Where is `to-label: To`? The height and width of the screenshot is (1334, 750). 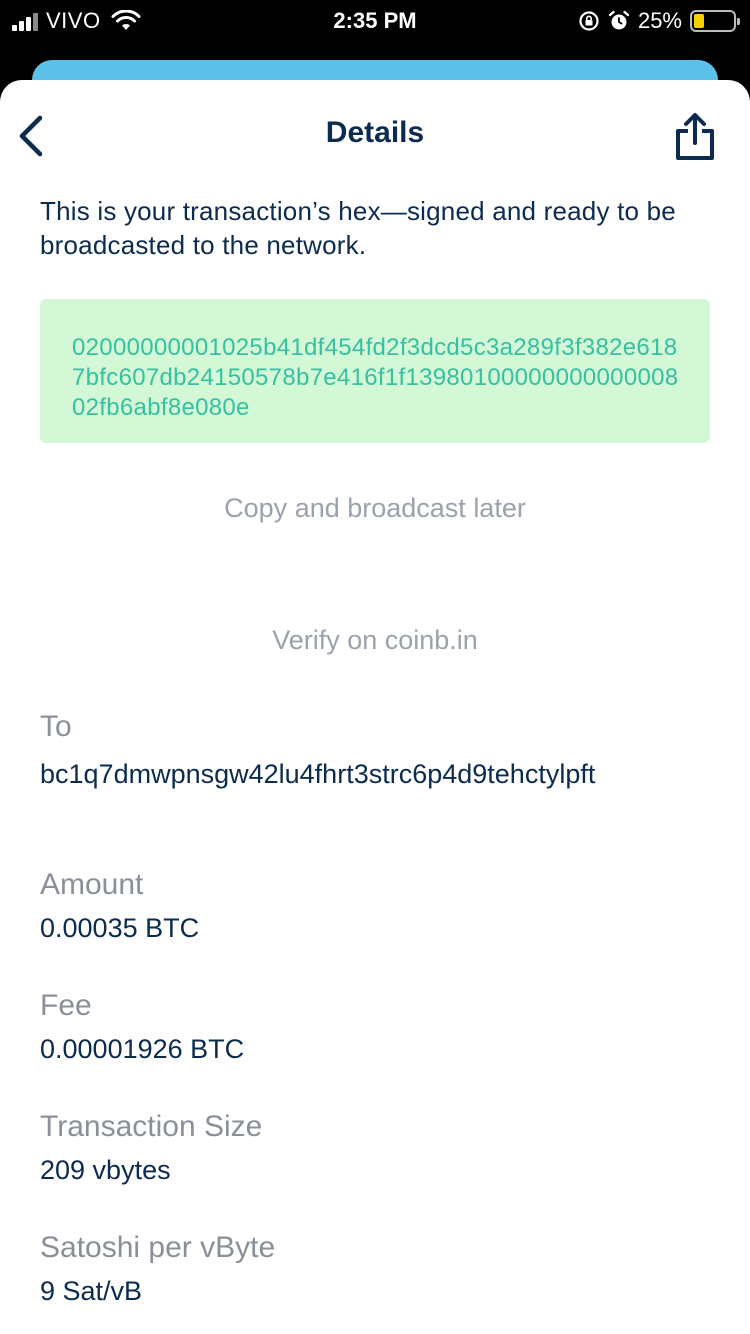 to-label: To is located at coordinates (56, 726).